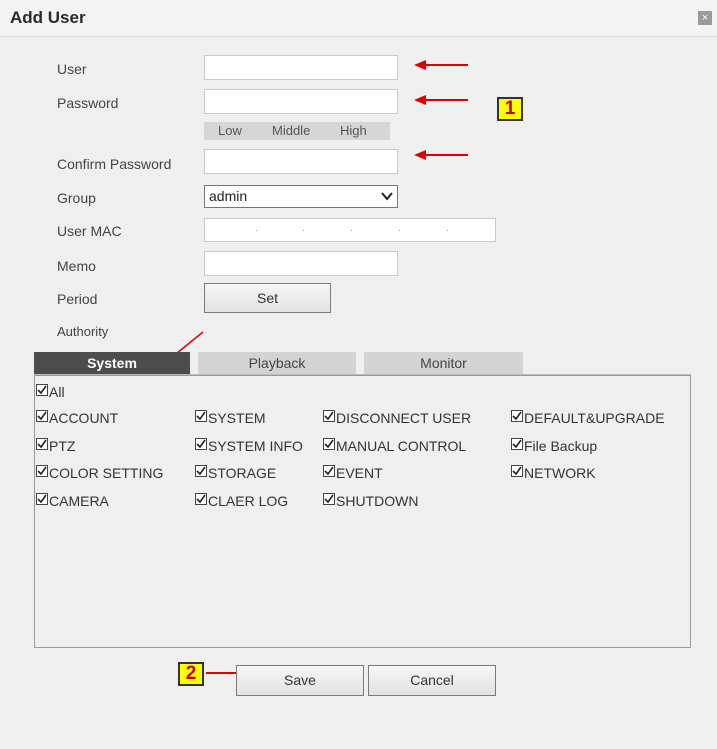 This screenshot has width=717, height=749. I want to click on checkbox-default-upgrade: DEFAULT&UPGRADE, so click(588, 418).